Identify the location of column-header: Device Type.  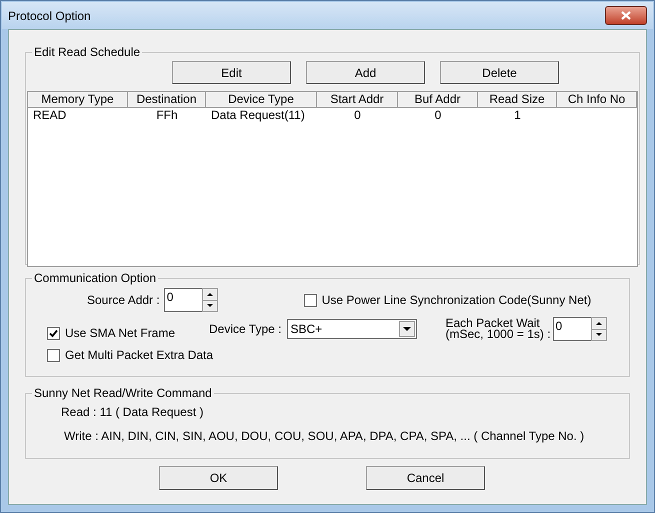
(261, 100).